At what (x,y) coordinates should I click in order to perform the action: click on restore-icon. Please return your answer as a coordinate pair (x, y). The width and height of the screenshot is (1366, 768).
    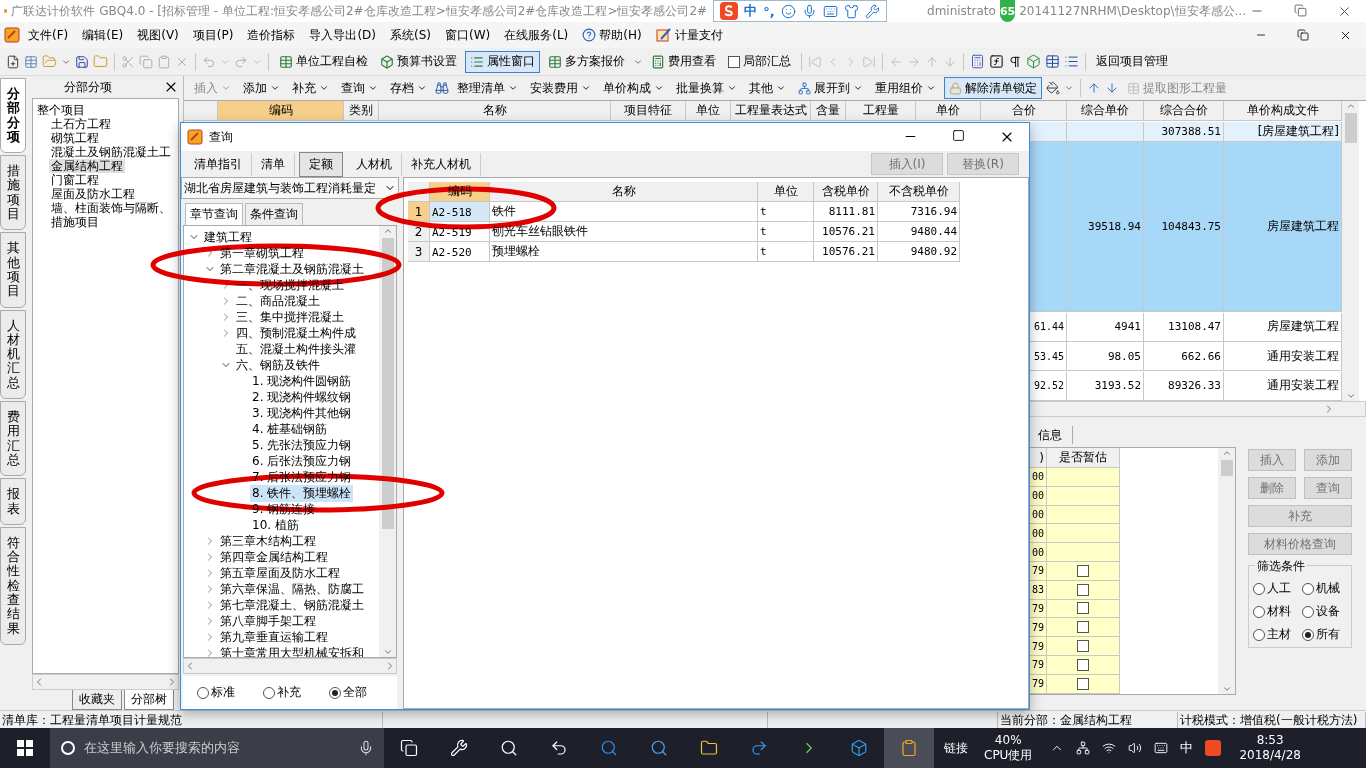
    Looking at the image, I should click on (1303, 34).